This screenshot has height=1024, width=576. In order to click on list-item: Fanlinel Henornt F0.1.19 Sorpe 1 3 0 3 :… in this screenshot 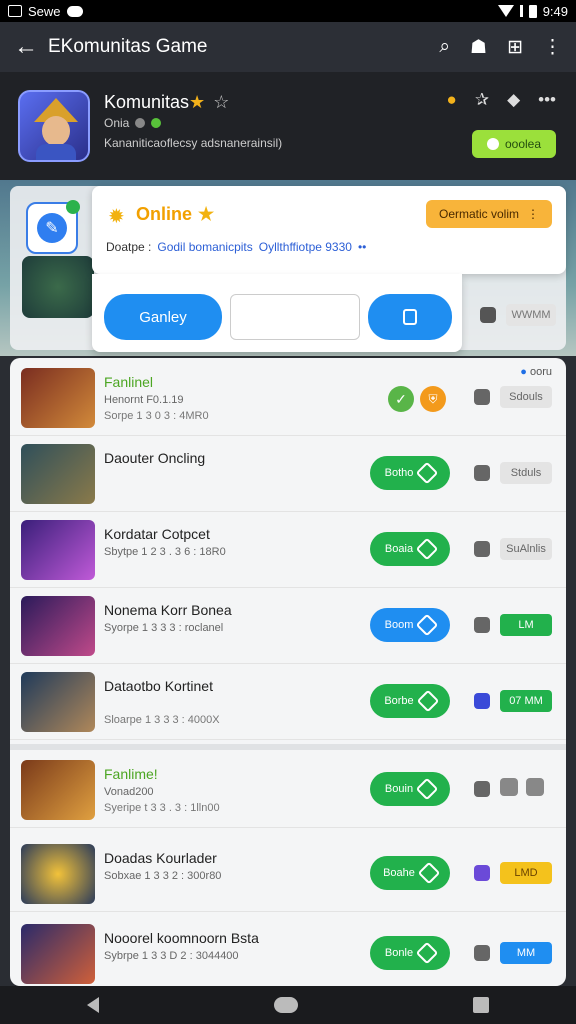, I will do `click(288, 398)`.